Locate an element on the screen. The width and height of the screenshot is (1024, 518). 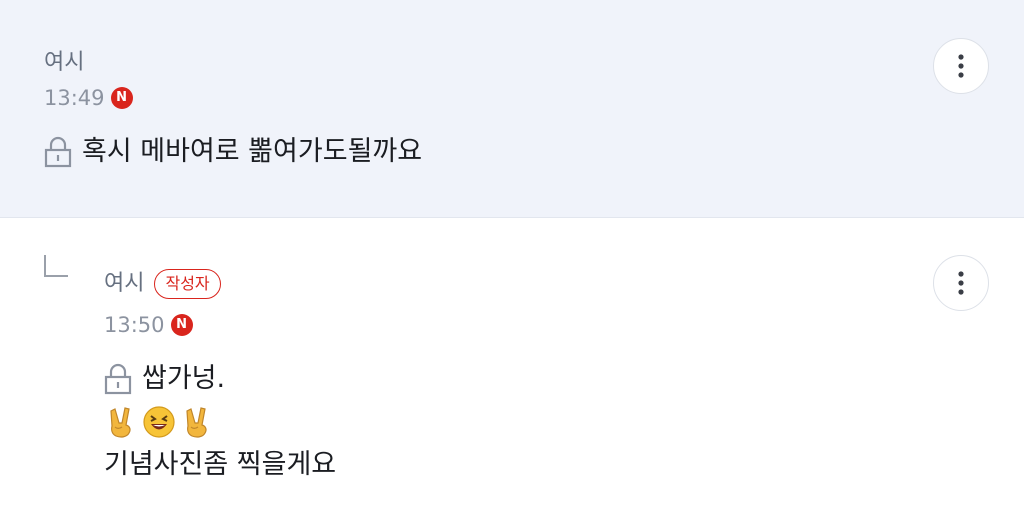
comment-timestamp: 13:50 N is located at coordinates (148, 325).